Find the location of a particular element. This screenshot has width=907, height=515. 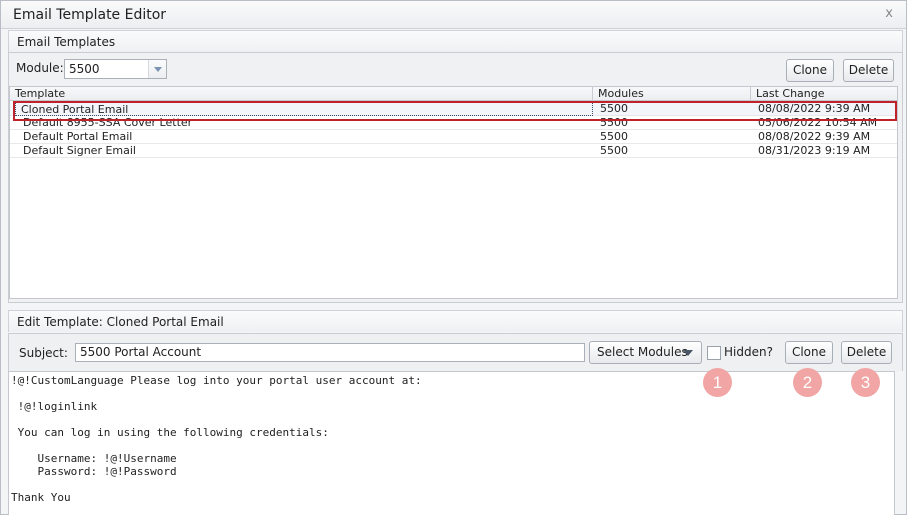

edit-template-header: Edit Template: Cloned Portal Email is located at coordinates (455, 321).